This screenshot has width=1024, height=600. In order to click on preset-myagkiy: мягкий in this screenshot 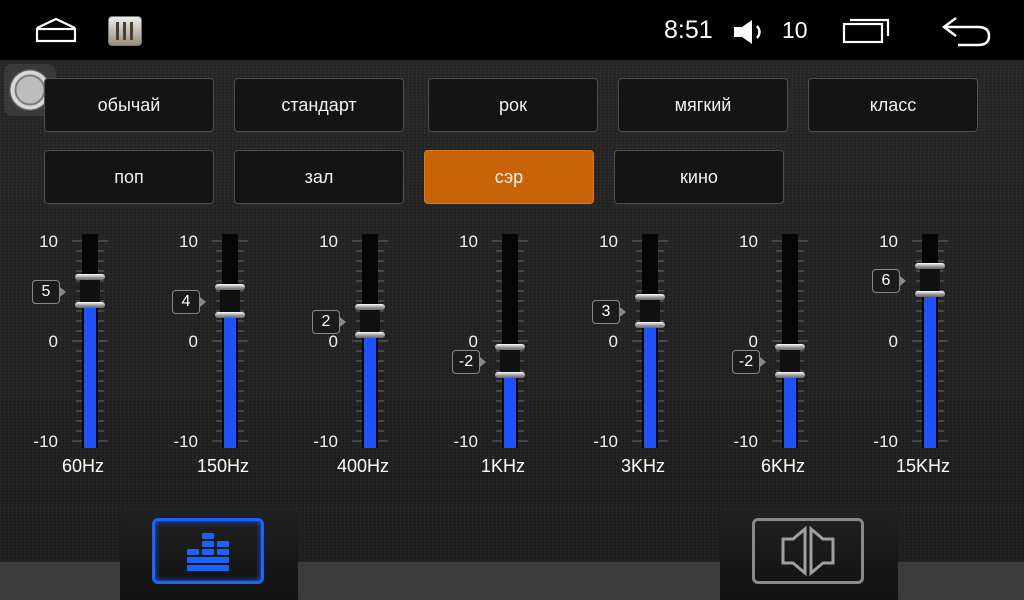, I will do `click(703, 105)`.